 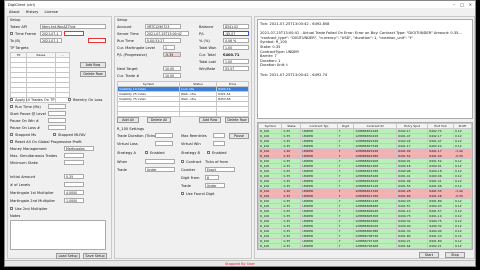 I want to click on levels-input, so click(x=74, y=184).